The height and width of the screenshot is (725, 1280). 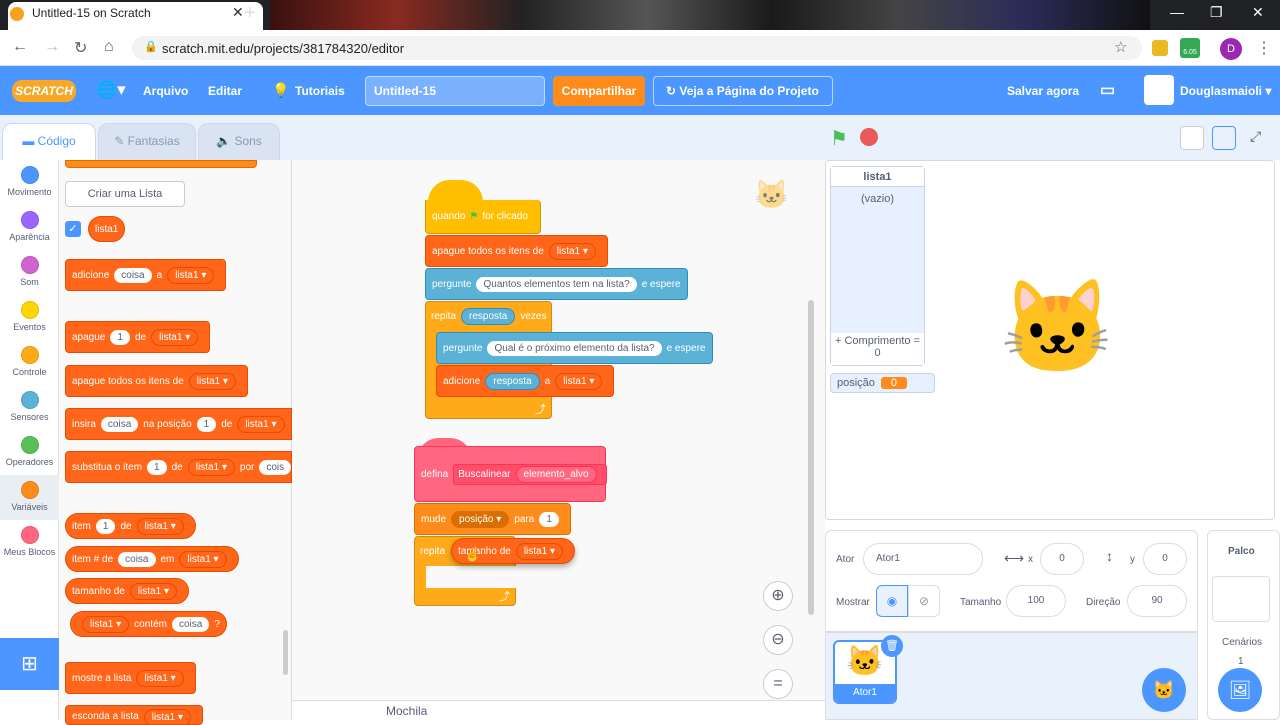 I want to click on category-label: Som, so click(x=29, y=282).